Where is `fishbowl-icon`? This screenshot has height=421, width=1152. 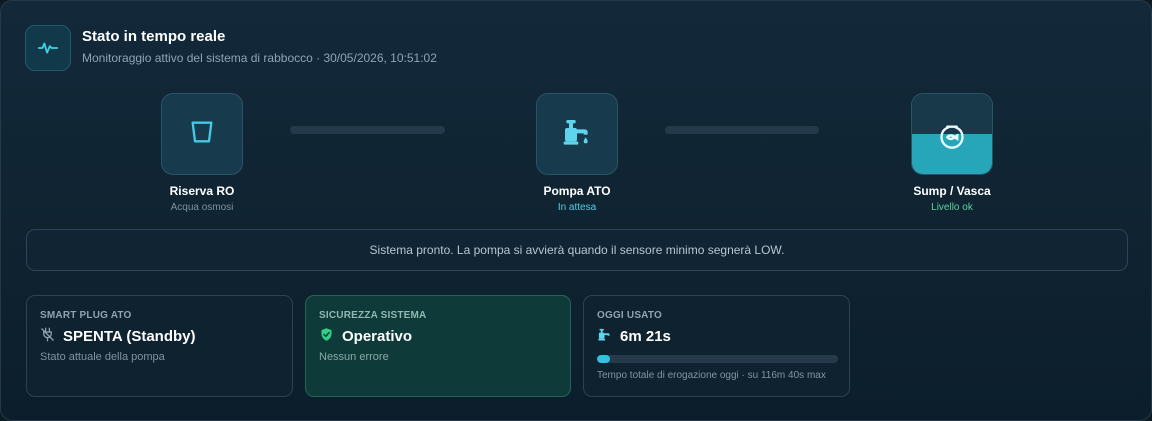 fishbowl-icon is located at coordinates (952, 138).